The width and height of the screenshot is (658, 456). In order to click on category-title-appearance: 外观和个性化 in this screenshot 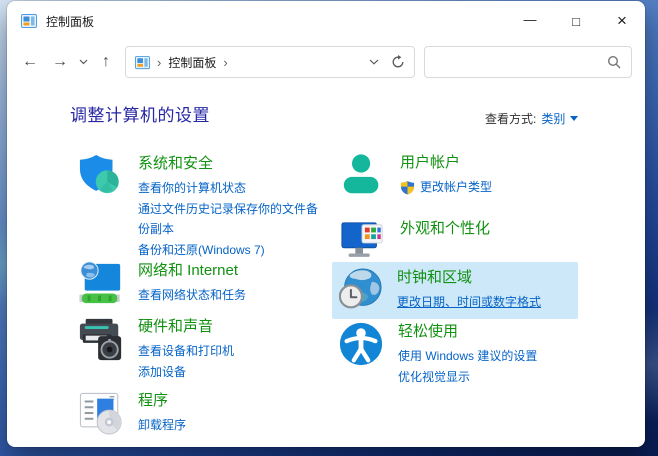, I will do `click(445, 228)`.